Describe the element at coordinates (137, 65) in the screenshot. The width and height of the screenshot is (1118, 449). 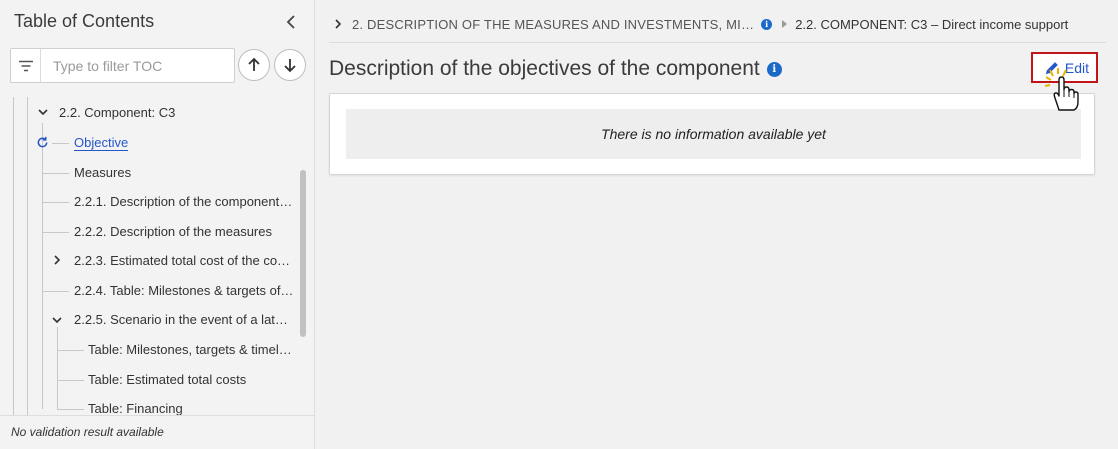
I see `toc-filter-input` at that location.